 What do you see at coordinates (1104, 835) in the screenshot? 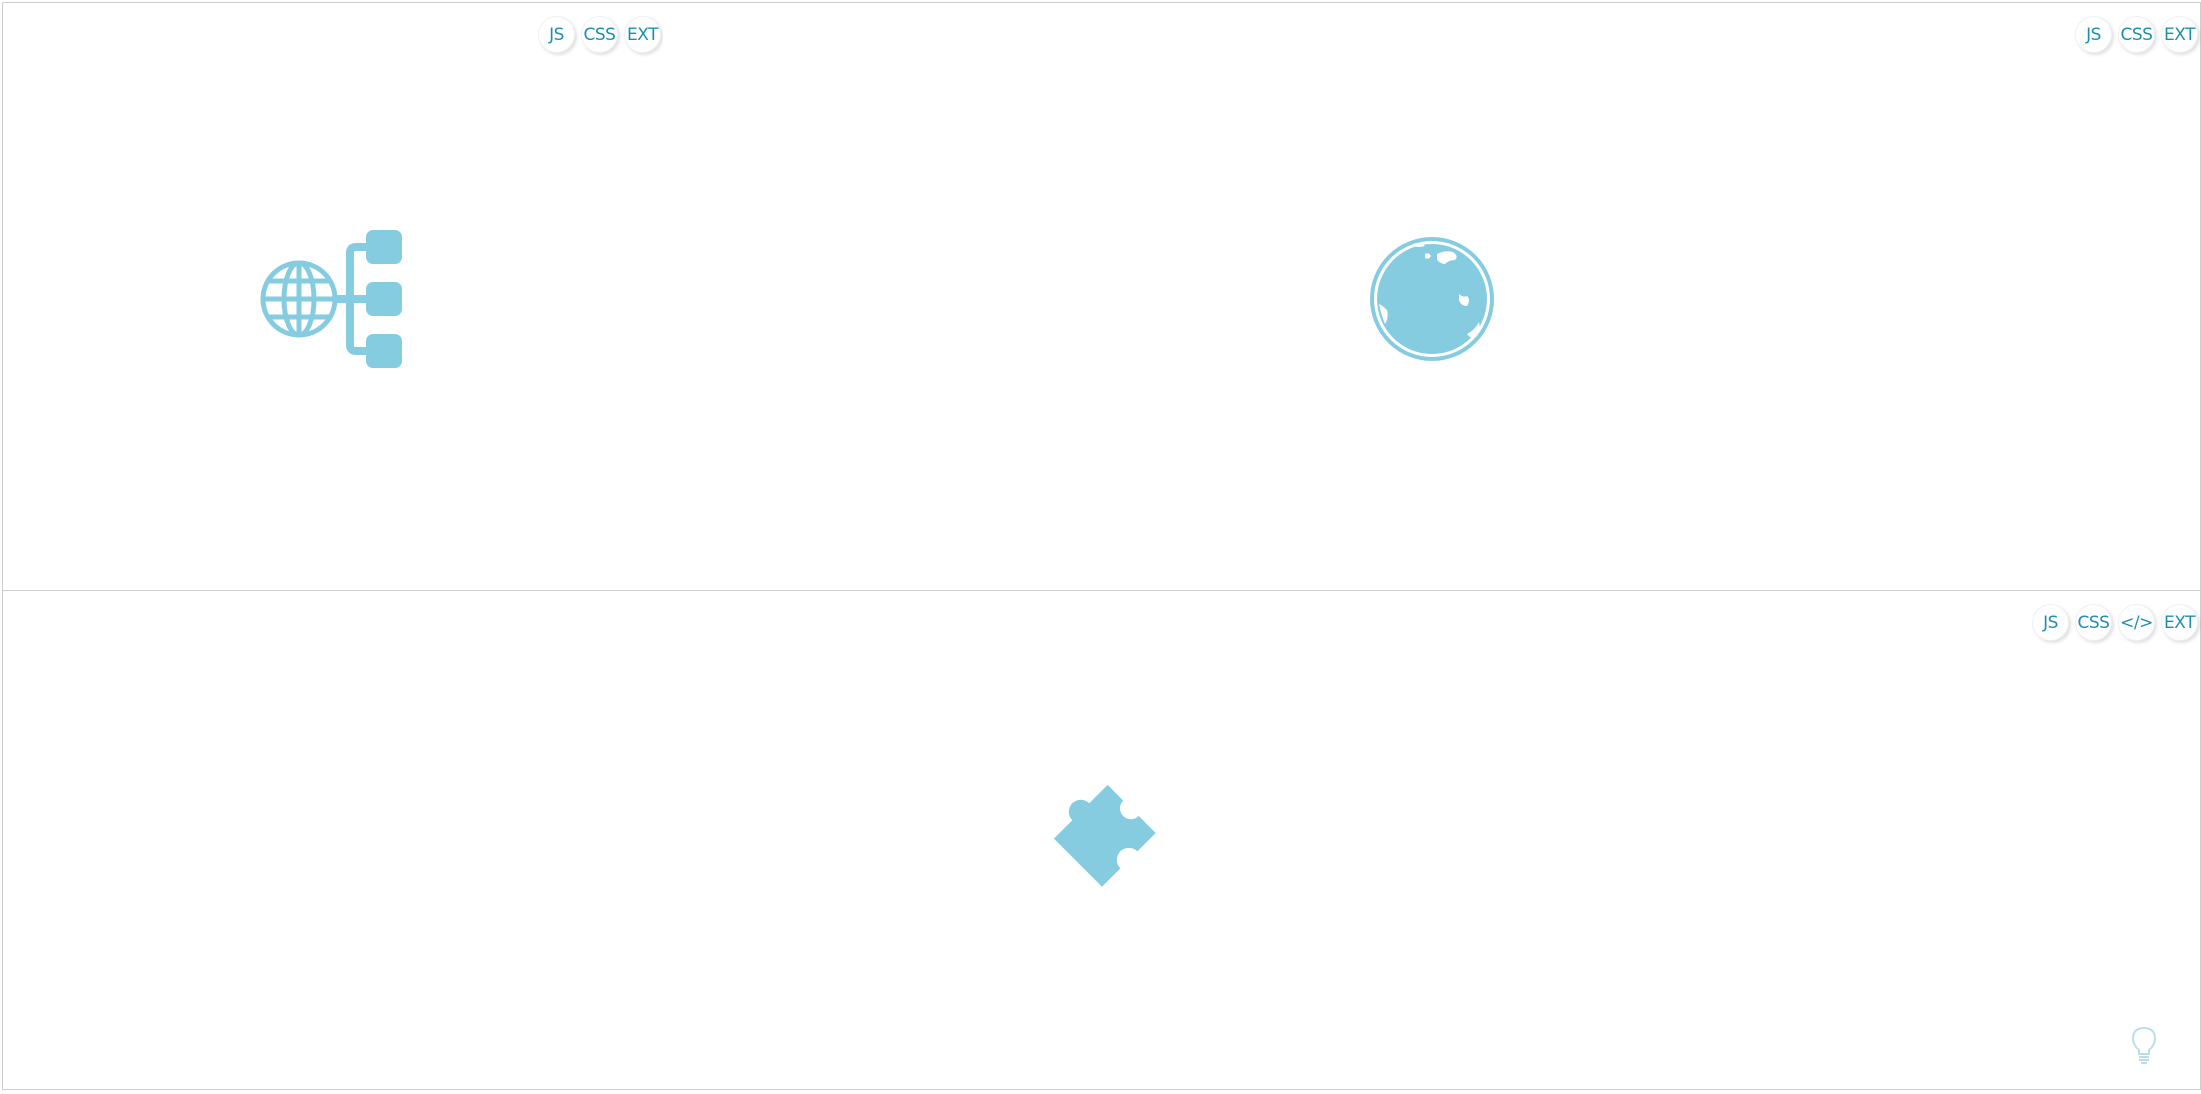
I see `puzzle-piece-icon` at bounding box center [1104, 835].